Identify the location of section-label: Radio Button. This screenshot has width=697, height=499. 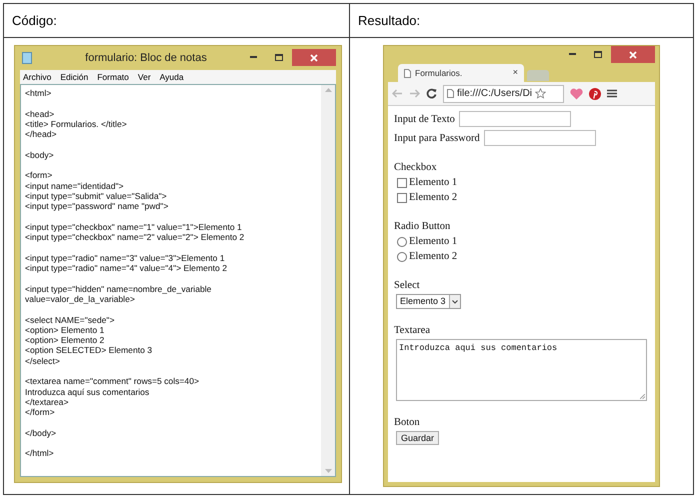
(423, 227).